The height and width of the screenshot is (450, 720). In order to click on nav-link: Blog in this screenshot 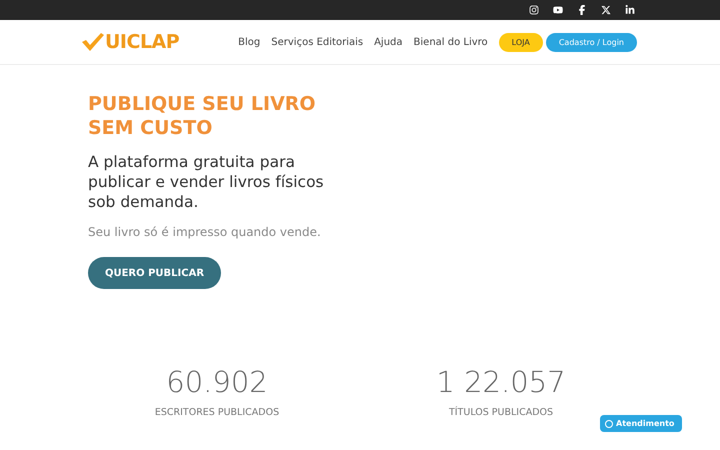, I will do `click(249, 42)`.